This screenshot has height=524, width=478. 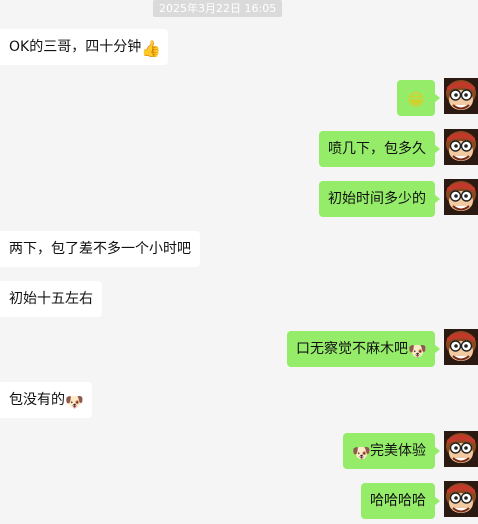 What do you see at coordinates (239, 47) in the screenshot?
I see `message-row: OK的三哥，四十分钟👍` at bounding box center [239, 47].